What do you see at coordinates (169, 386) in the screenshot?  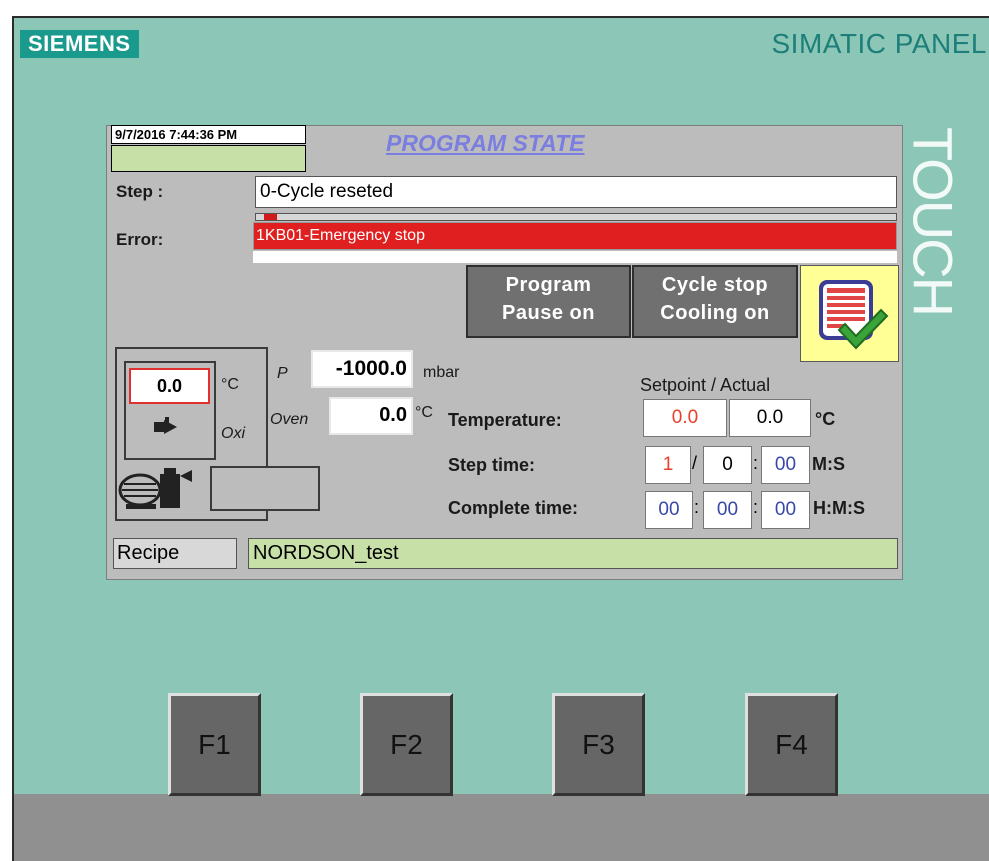 I see `oxygen-value-field: 0.0` at bounding box center [169, 386].